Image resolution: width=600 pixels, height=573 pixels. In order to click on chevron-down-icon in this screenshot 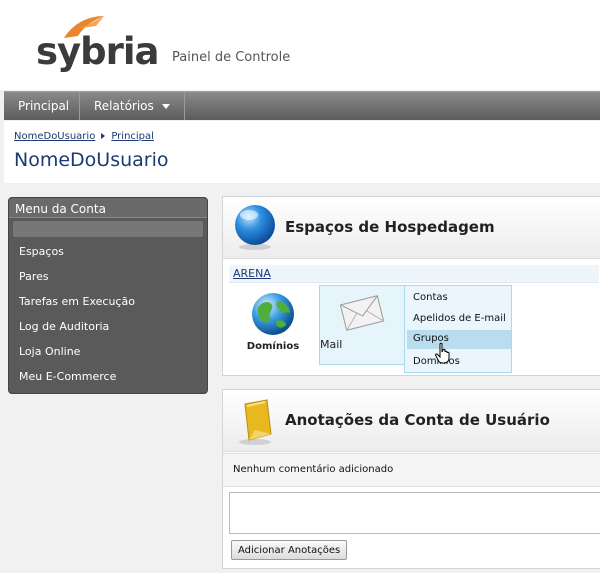, I will do `click(165, 106)`.